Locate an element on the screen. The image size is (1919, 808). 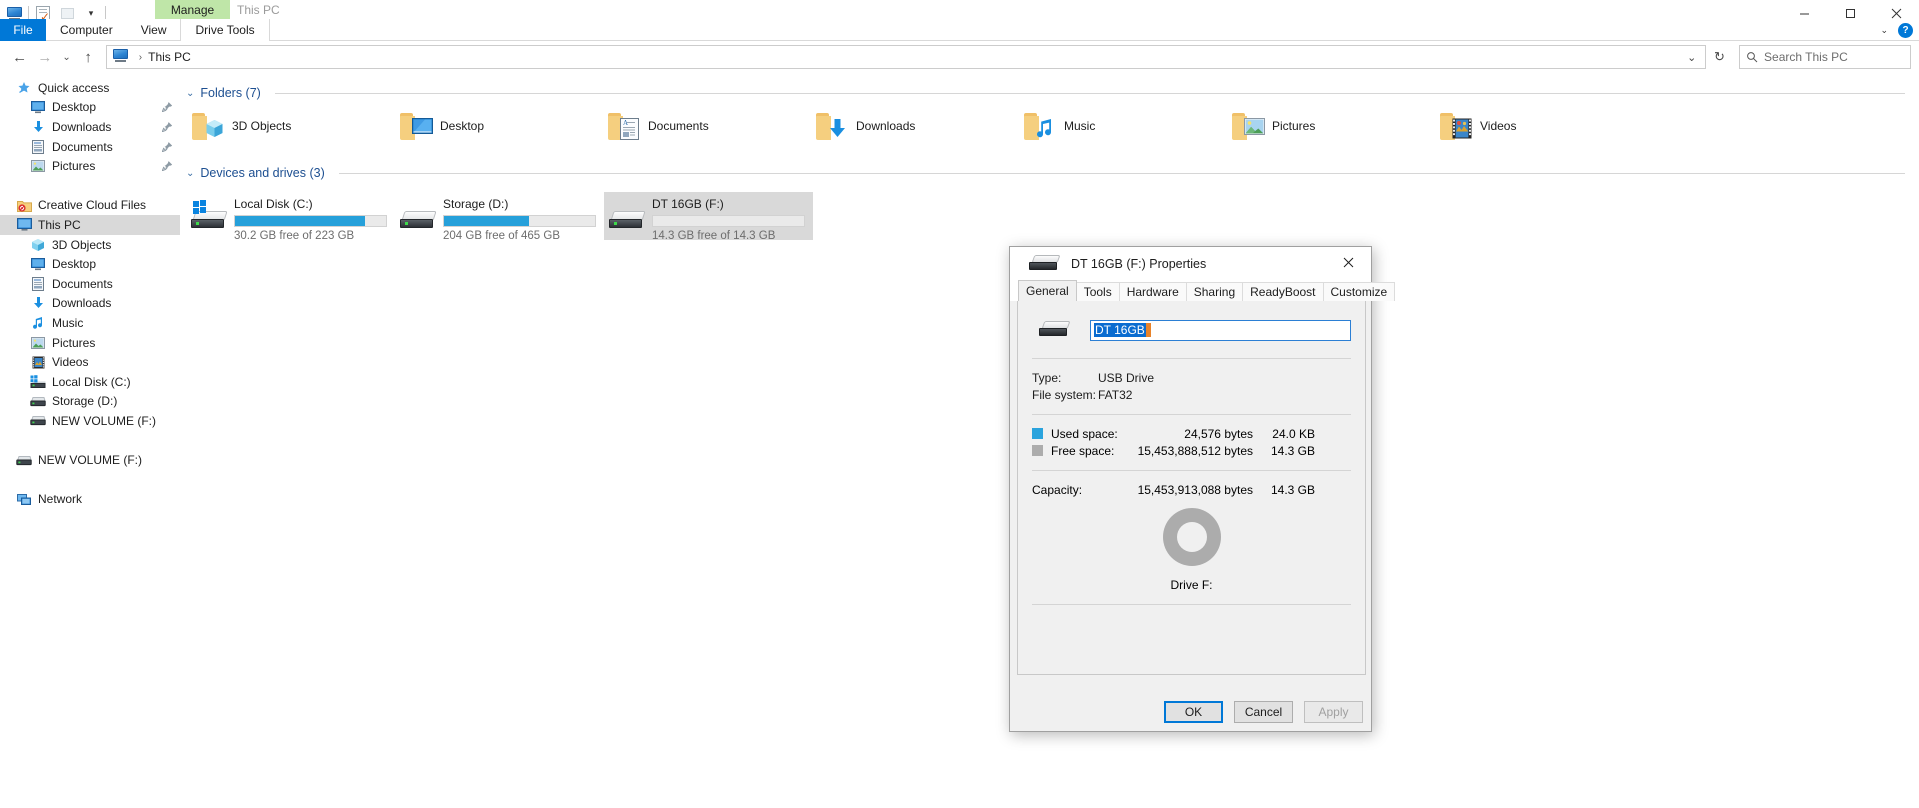
field-file-system-value: FAT32 is located at coordinates (1115, 394).